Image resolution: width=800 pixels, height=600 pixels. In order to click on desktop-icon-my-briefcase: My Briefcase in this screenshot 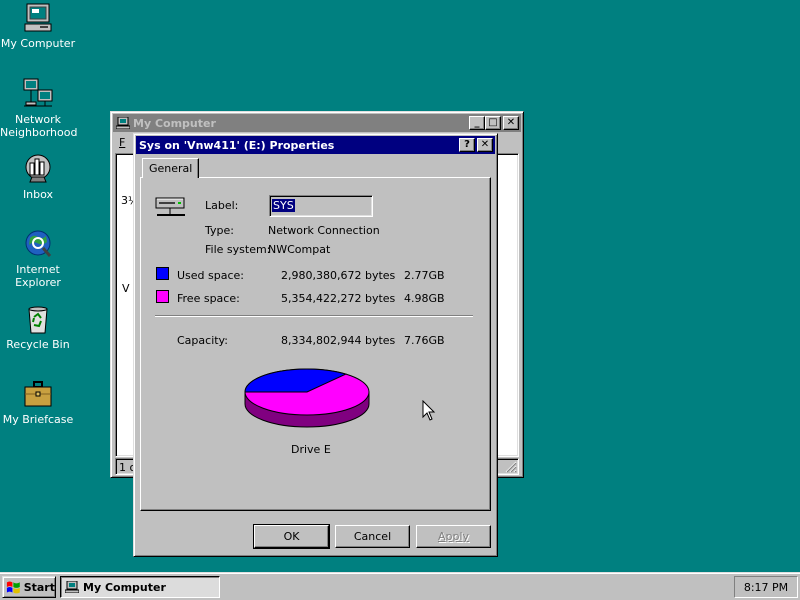, I will do `click(38, 402)`.